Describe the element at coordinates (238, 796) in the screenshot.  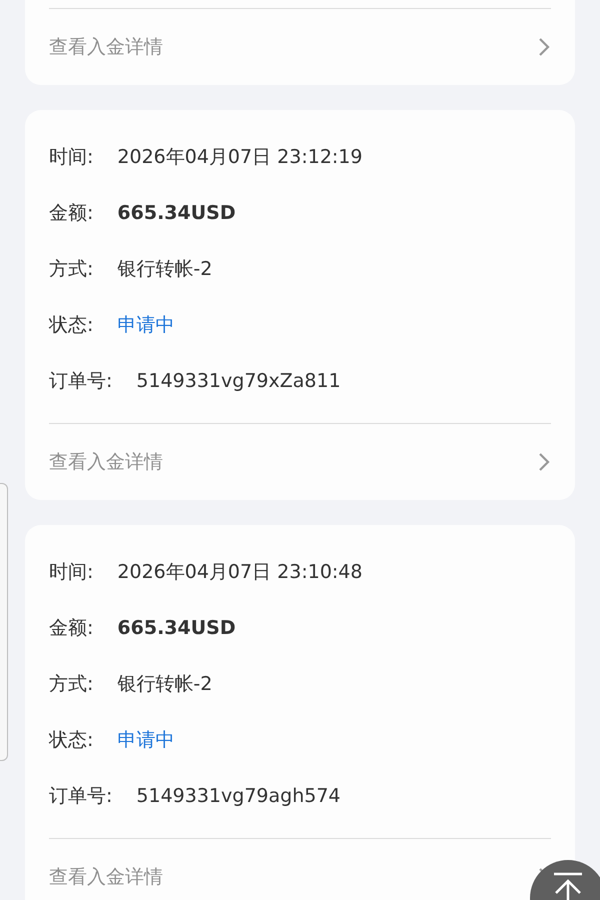
I see `field-value: 5149331vg79agh574` at that location.